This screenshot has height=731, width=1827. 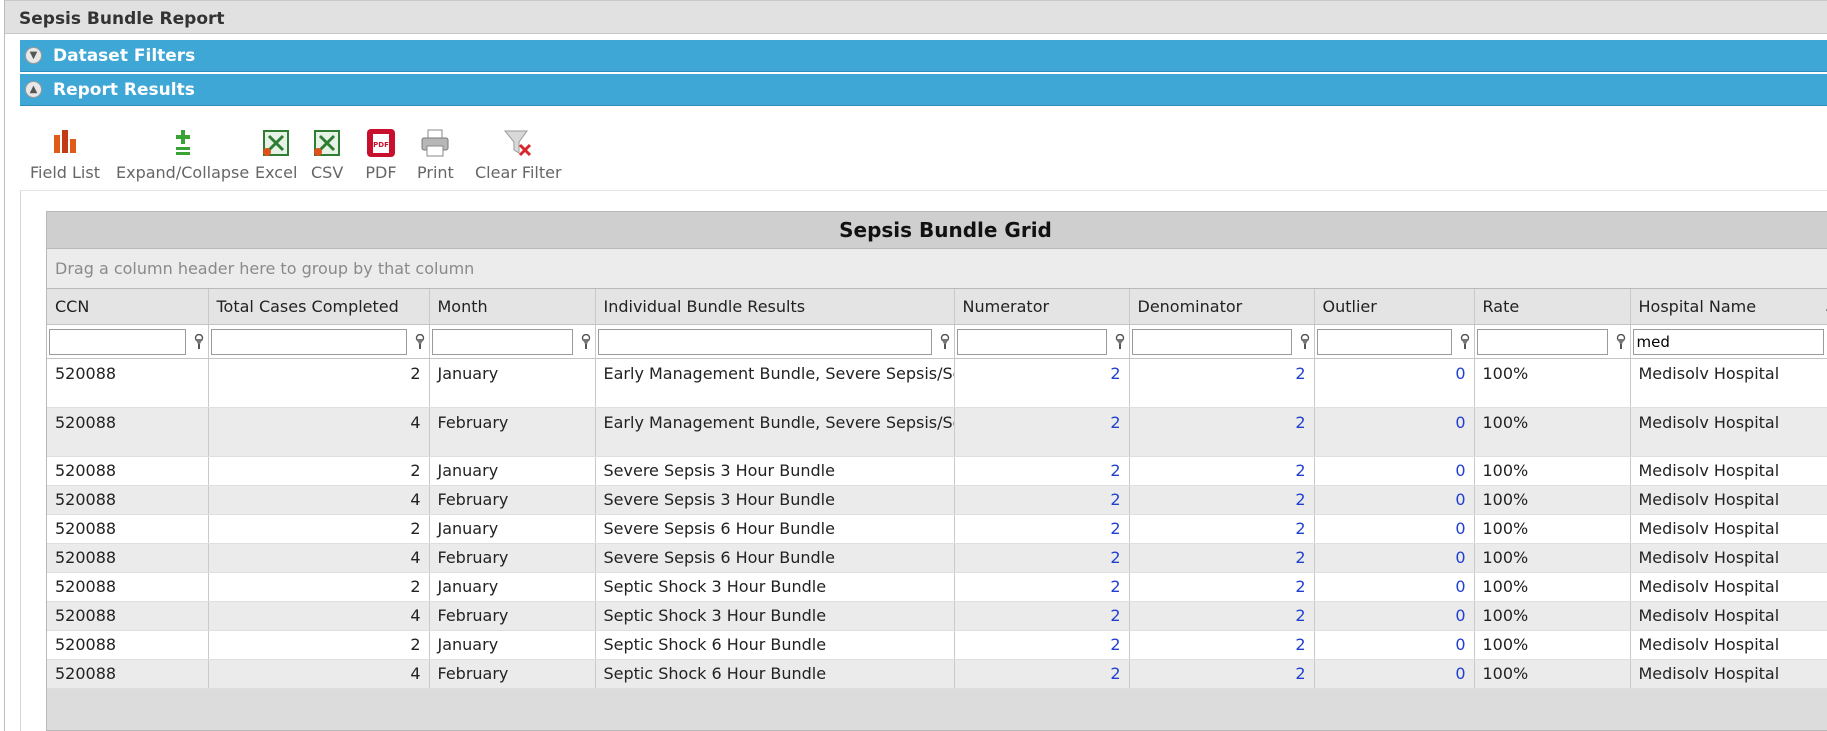 I want to click on report-title: Sepsis Bundle Report, so click(x=122, y=19).